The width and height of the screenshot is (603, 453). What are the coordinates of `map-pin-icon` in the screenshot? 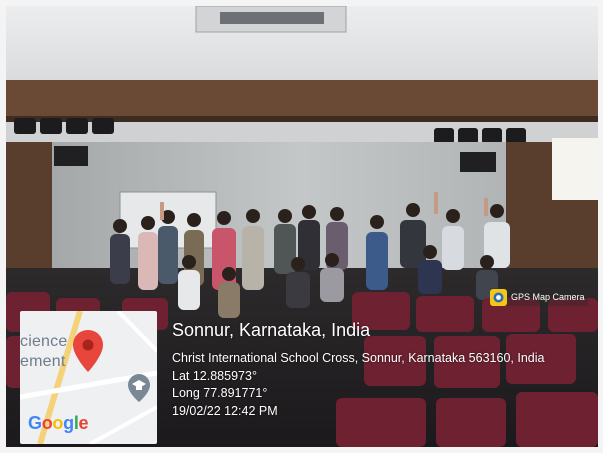 It's located at (88, 351).